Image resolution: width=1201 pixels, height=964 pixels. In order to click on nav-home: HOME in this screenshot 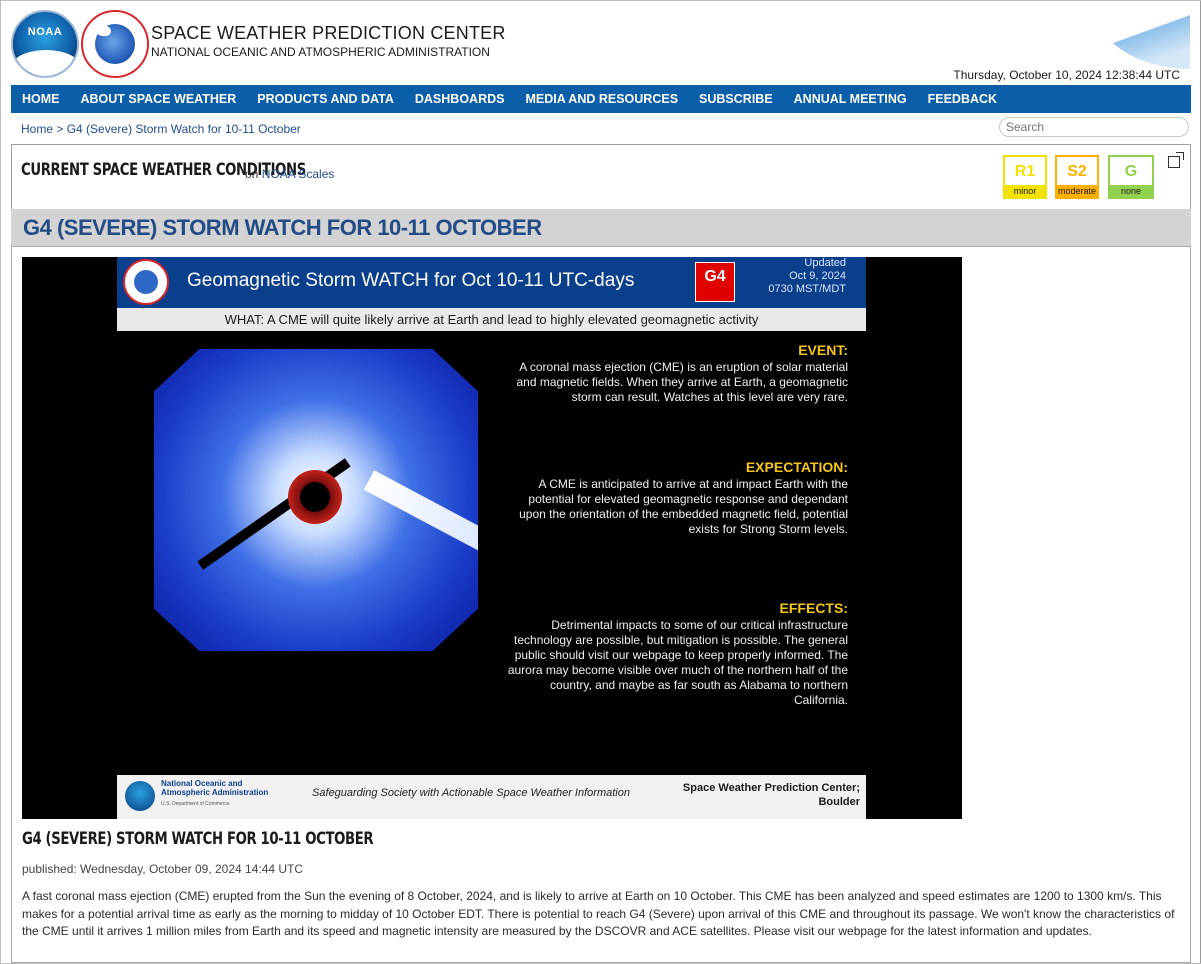, I will do `click(41, 99)`.